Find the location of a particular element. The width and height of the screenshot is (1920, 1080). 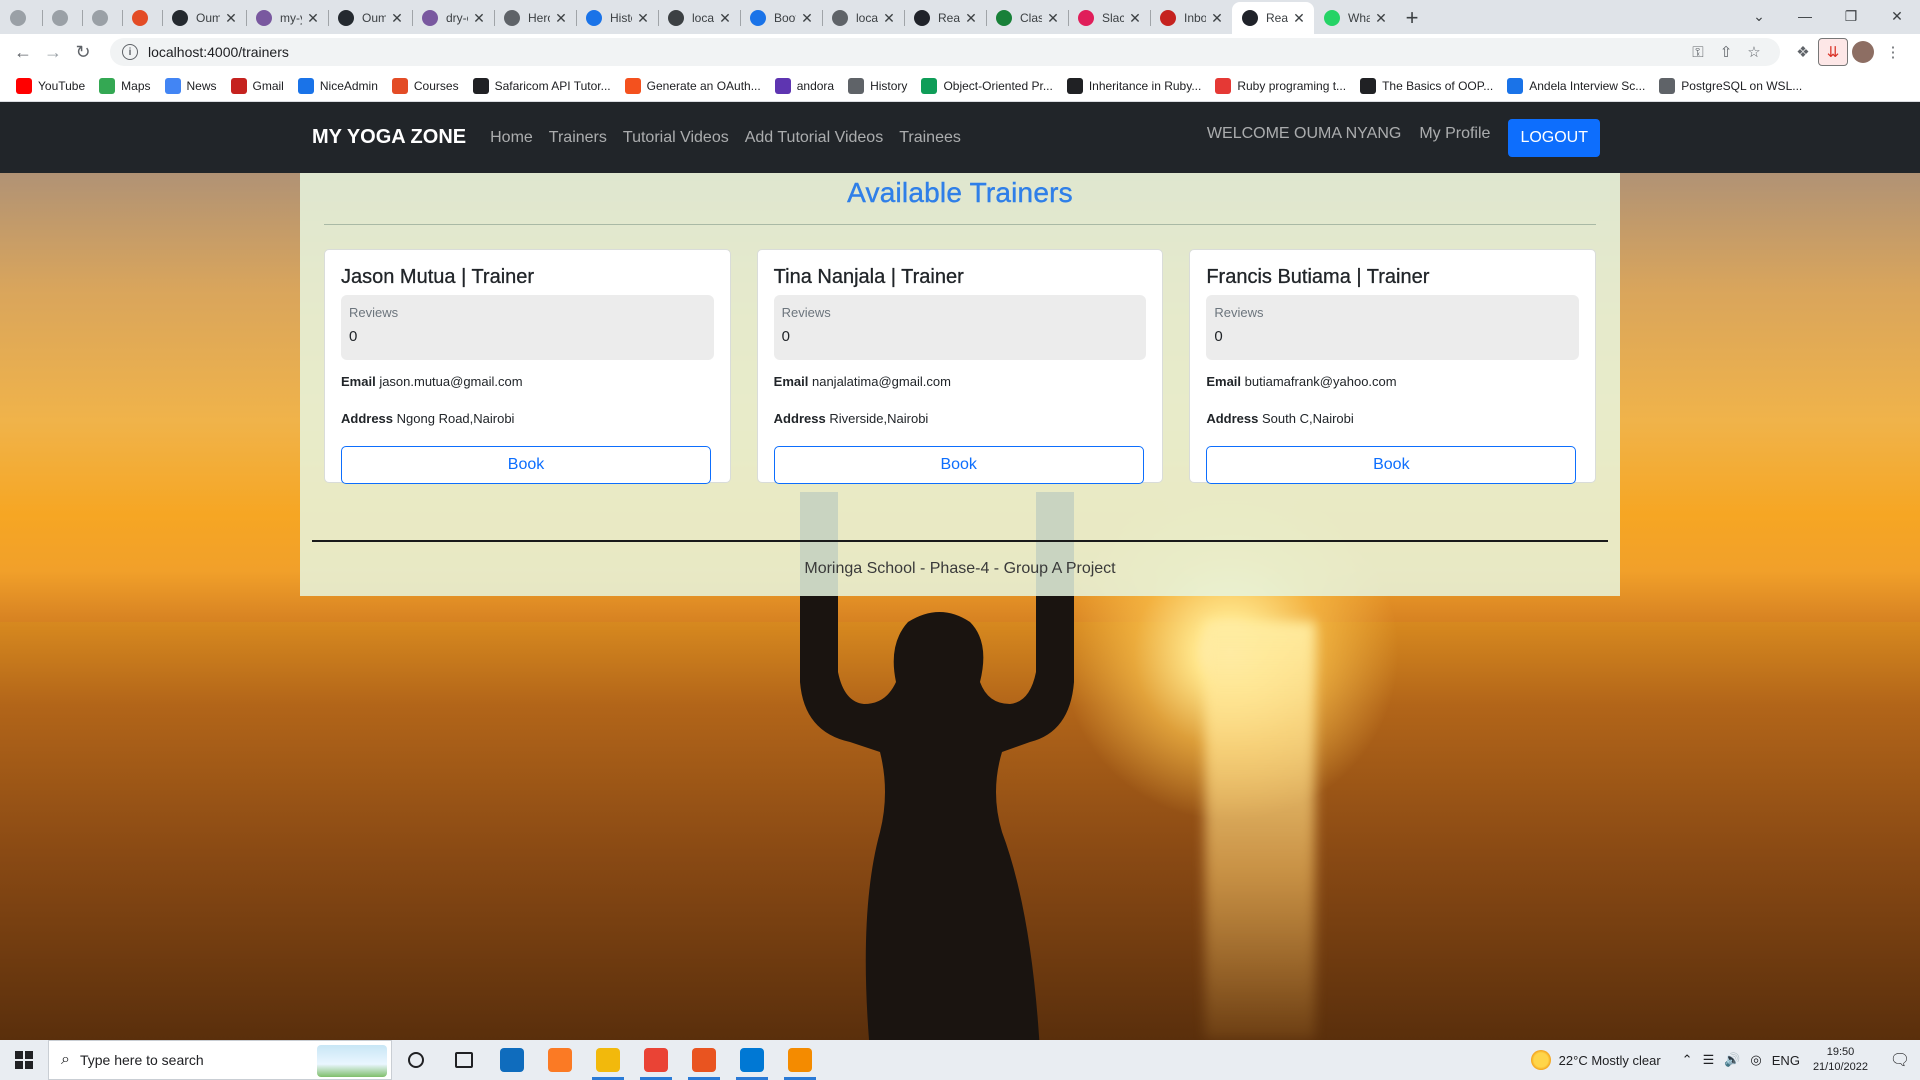

mail-taskbar-button is located at coordinates (512, 1060).